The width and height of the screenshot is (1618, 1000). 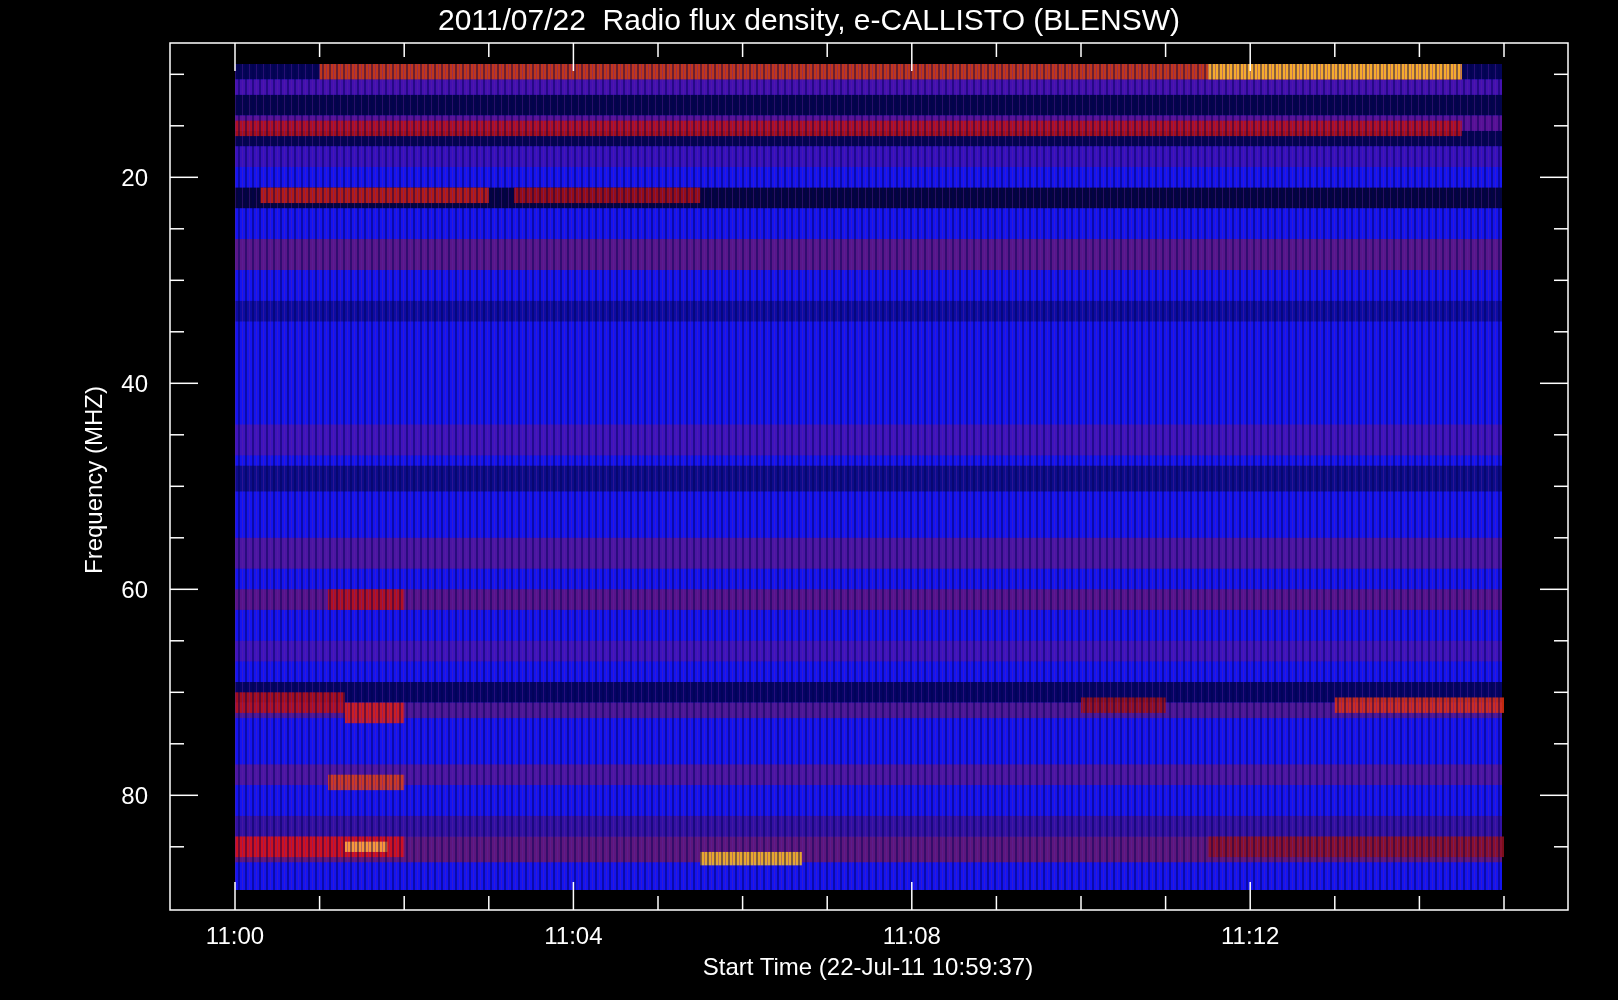 I want to click on y-tick-label: 20, so click(x=134, y=178).